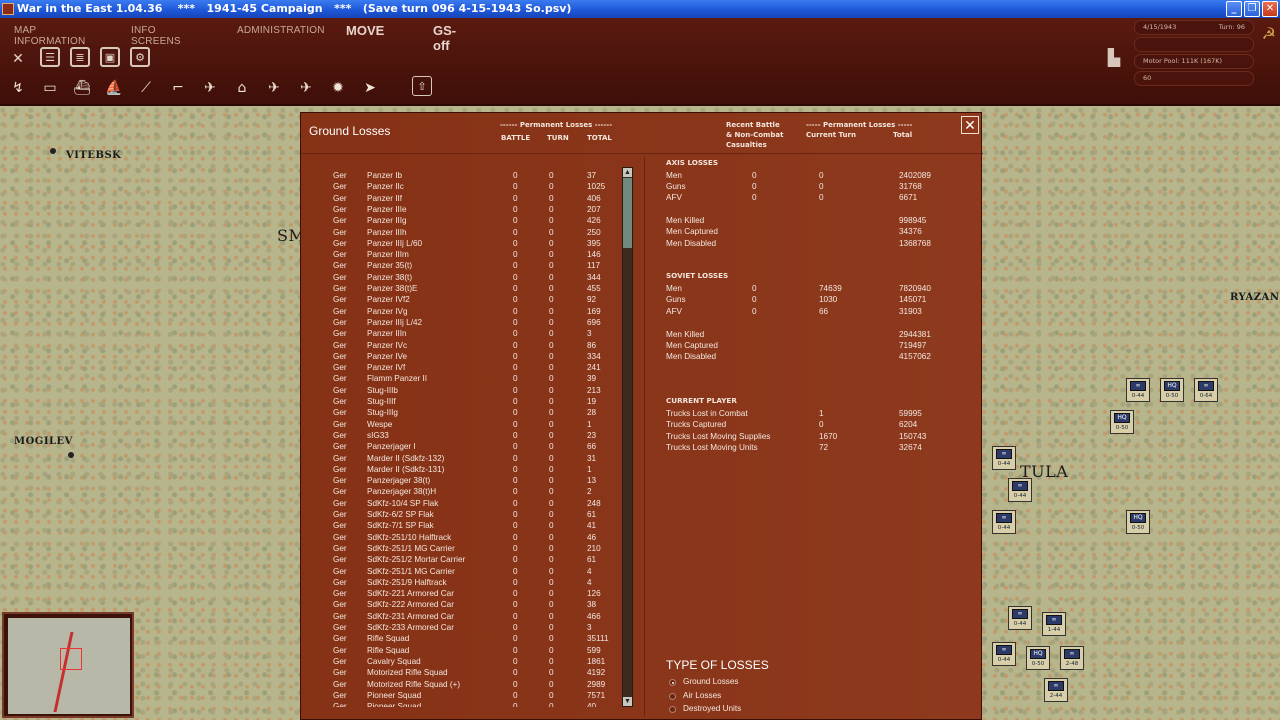 This screenshot has width=1280, height=720. What do you see at coordinates (461, 704) in the screenshot?
I see `table-row: Ger Pioneer Squad 0 0 40` at bounding box center [461, 704].